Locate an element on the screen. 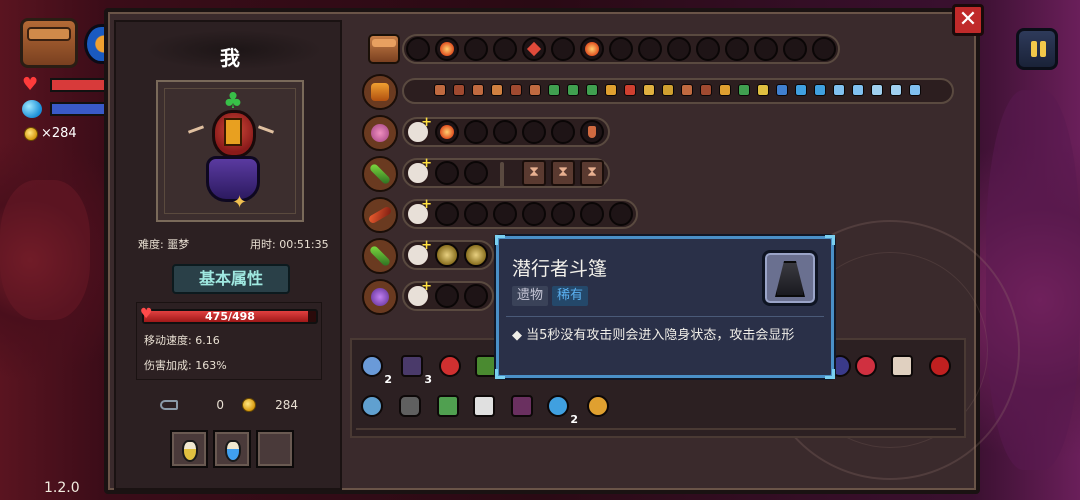  chest-icon is located at coordinates (384, 49).